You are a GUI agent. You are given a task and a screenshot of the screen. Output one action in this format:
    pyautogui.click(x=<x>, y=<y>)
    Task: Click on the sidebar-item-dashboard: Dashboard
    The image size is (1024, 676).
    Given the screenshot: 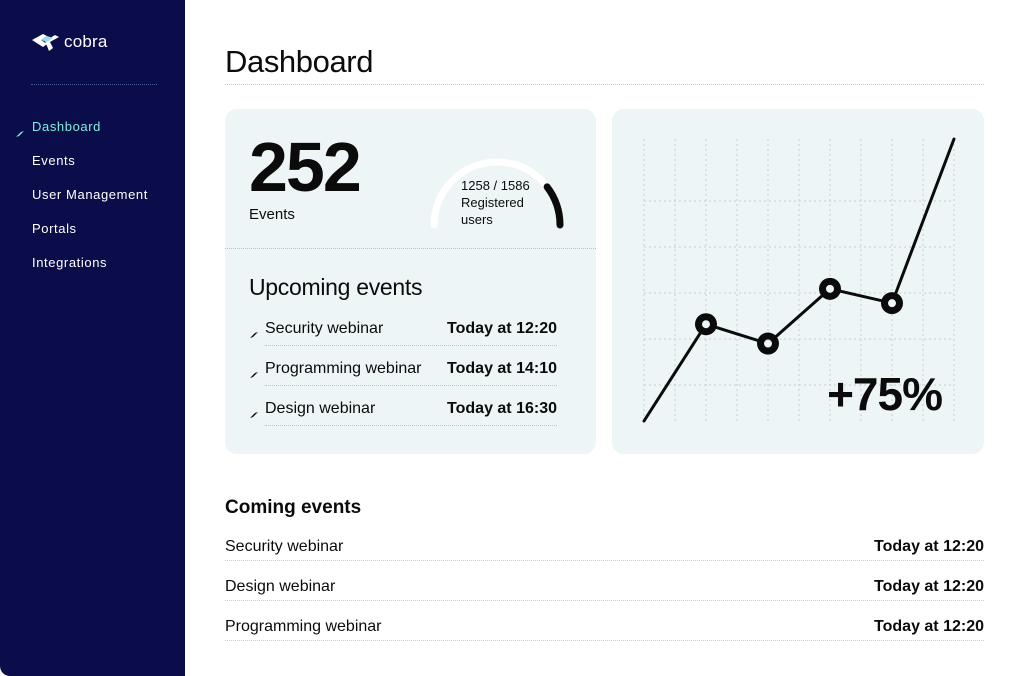 What is the action you would take?
    pyautogui.click(x=92, y=133)
    